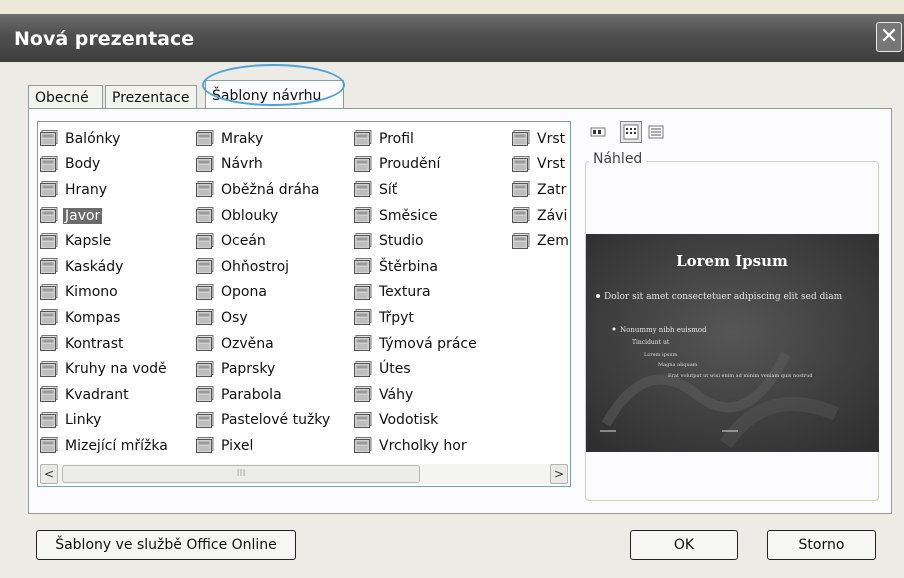 This screenshot has width=904, height=578. I want to click on template-label: Linky, so click(83, 420).